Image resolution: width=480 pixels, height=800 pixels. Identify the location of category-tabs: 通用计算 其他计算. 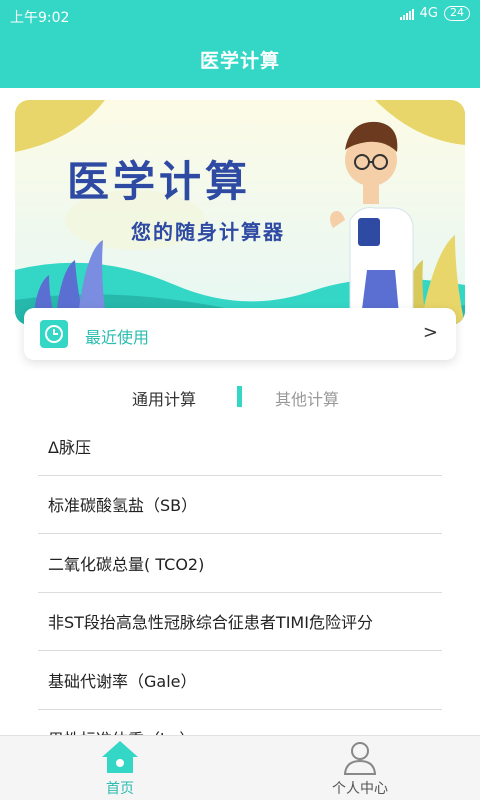
(240, 396).